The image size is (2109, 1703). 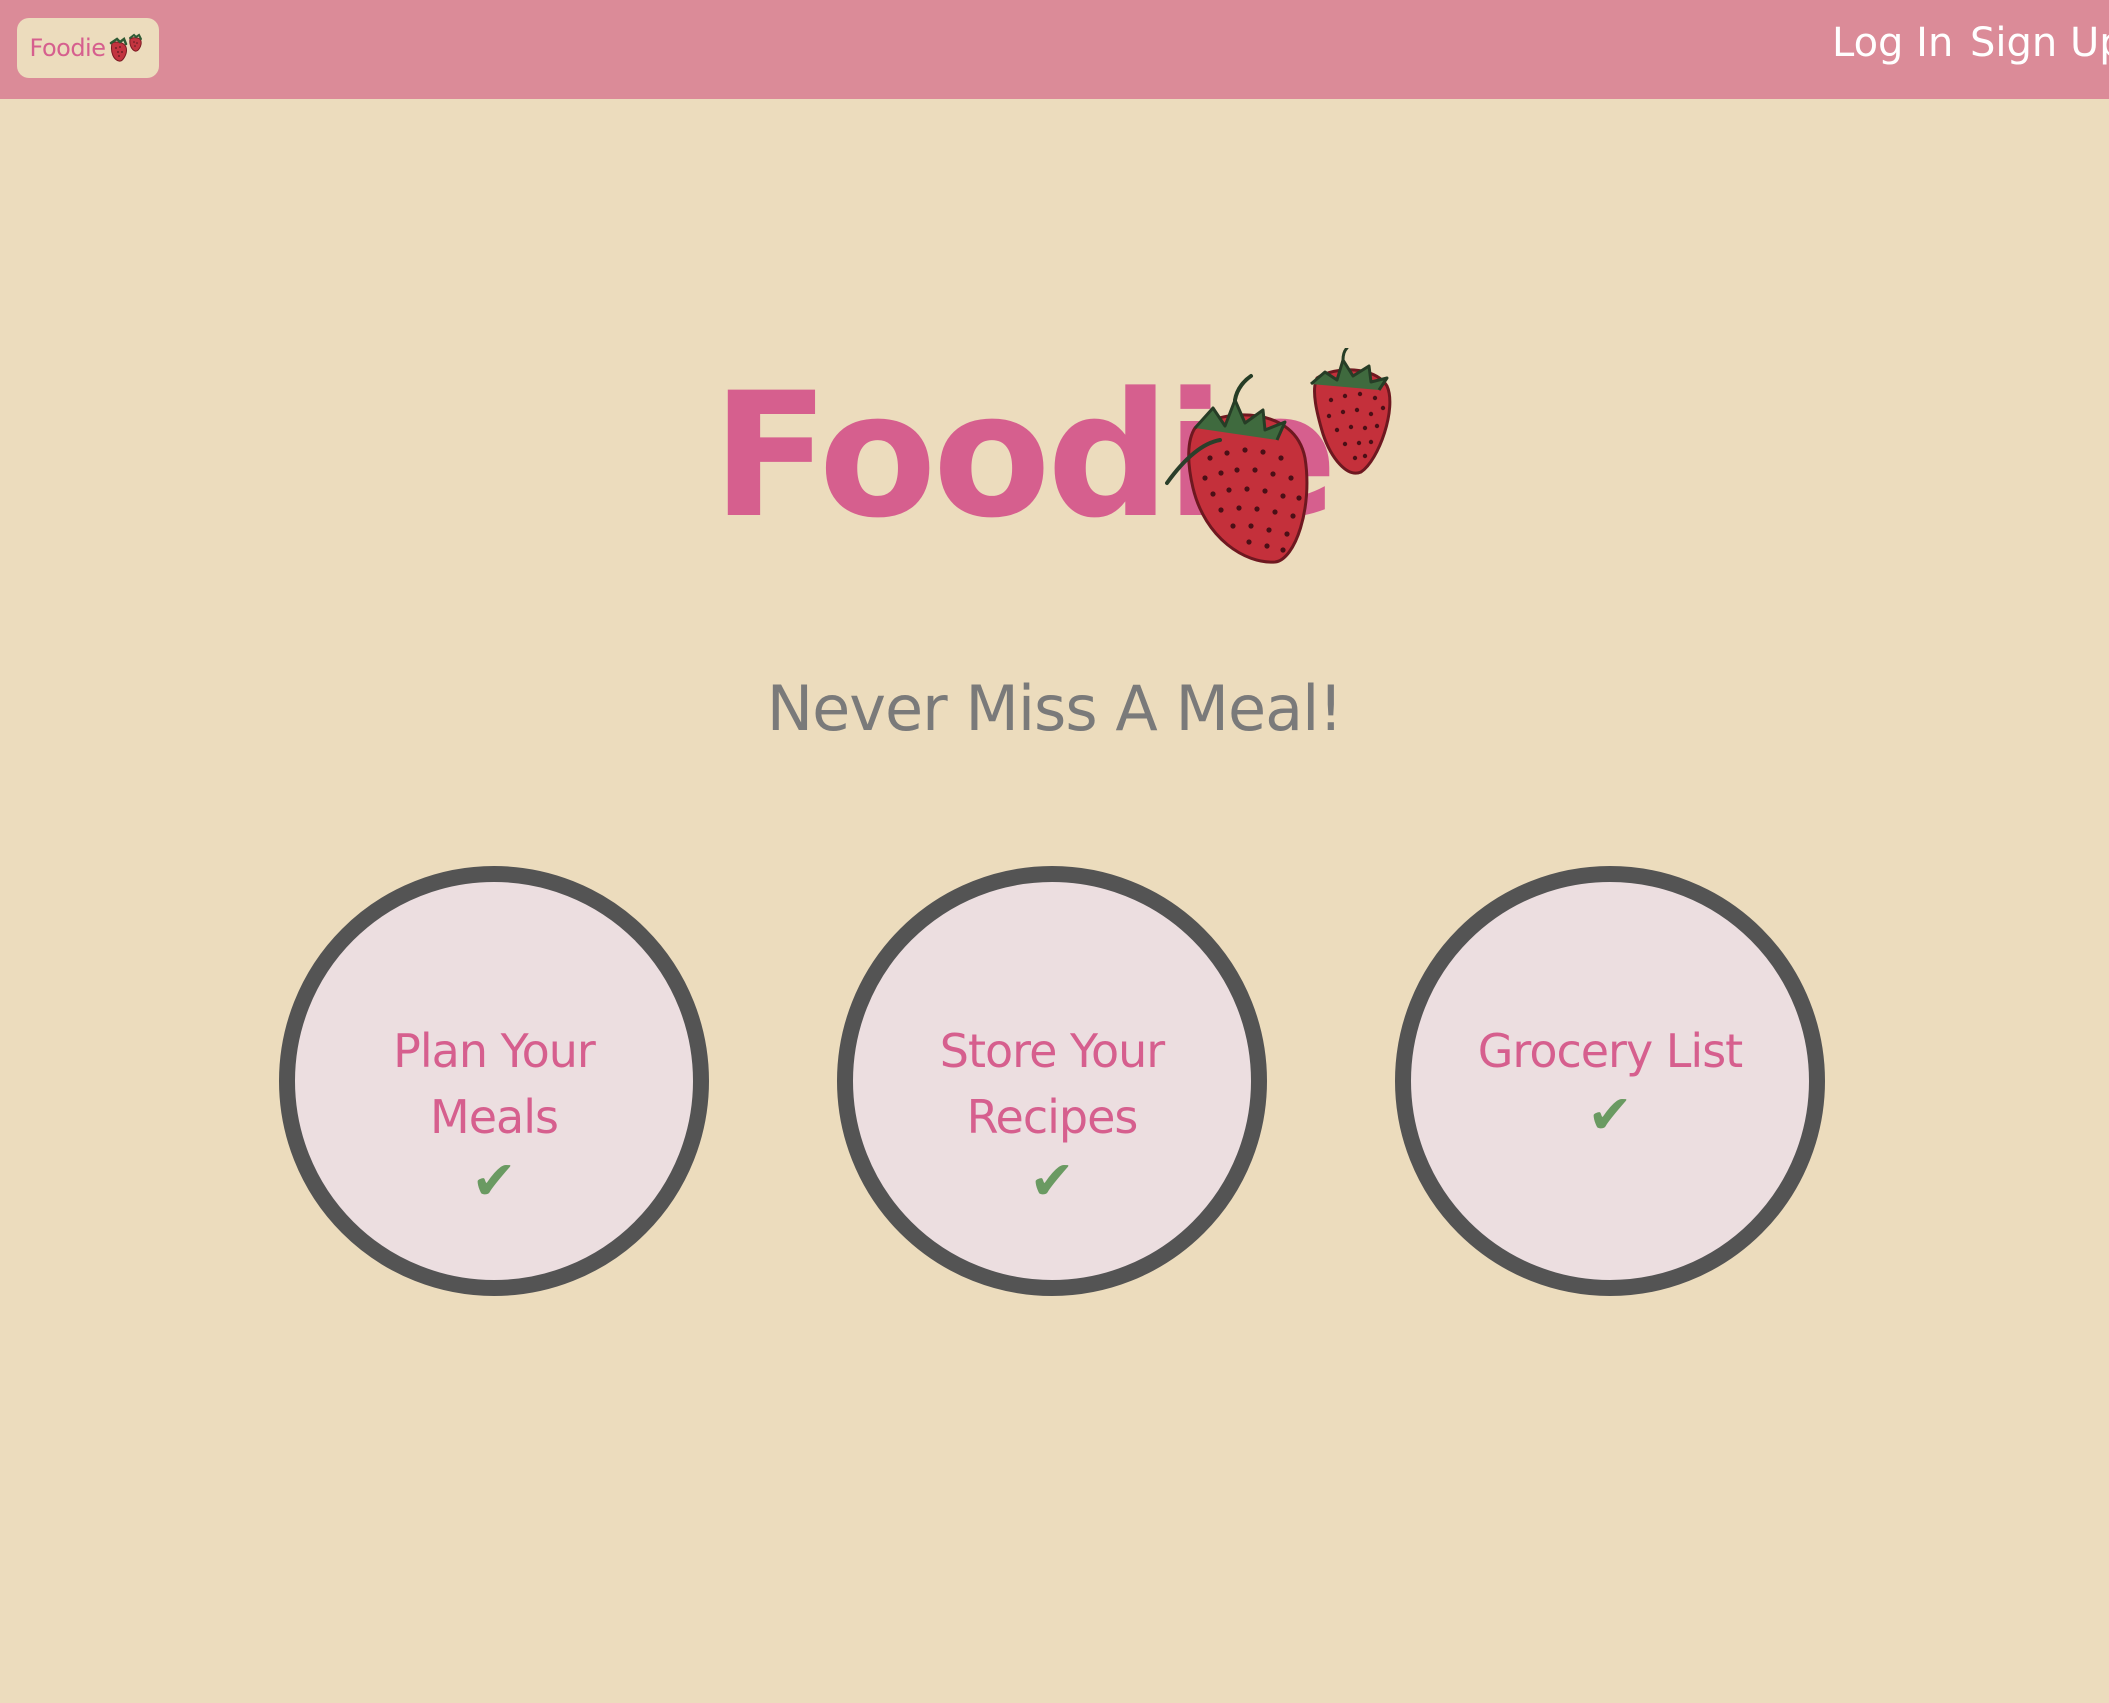 I want to click on feature-plan-meals: Plan Your Meals ✔, so click(x=494, y=1081).